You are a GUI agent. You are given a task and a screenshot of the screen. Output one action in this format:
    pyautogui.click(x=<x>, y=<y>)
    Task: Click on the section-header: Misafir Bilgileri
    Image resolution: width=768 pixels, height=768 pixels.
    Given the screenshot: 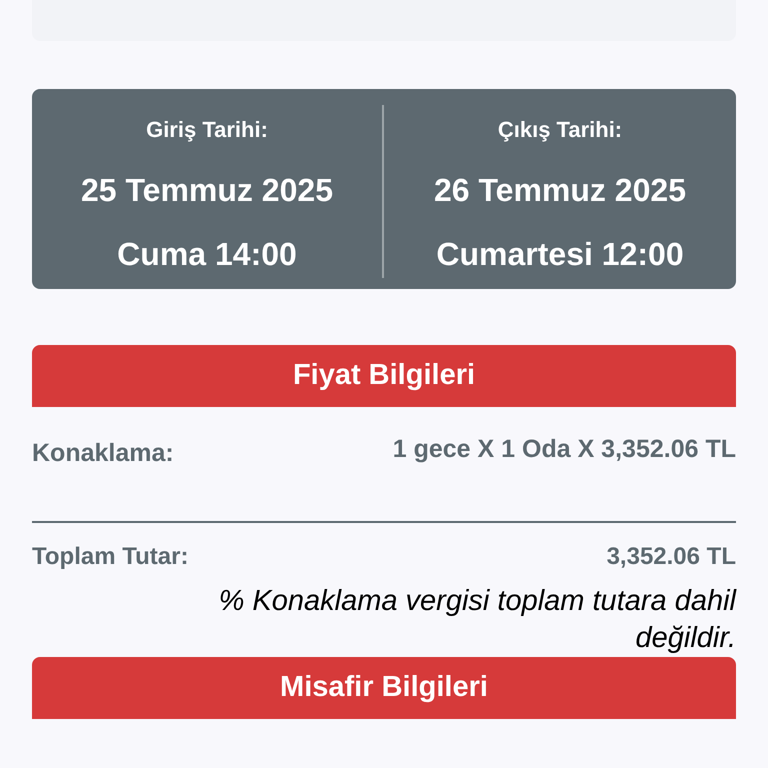 What is the action you would take?
    pyautogui.click(x=384, y=688)
    